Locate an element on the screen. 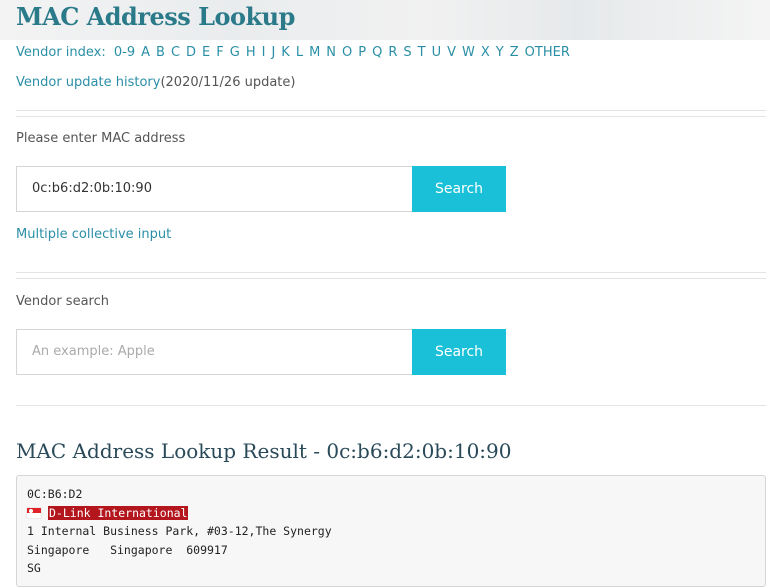  vendor-index-link-b: B is located at coordinates (160, 52).